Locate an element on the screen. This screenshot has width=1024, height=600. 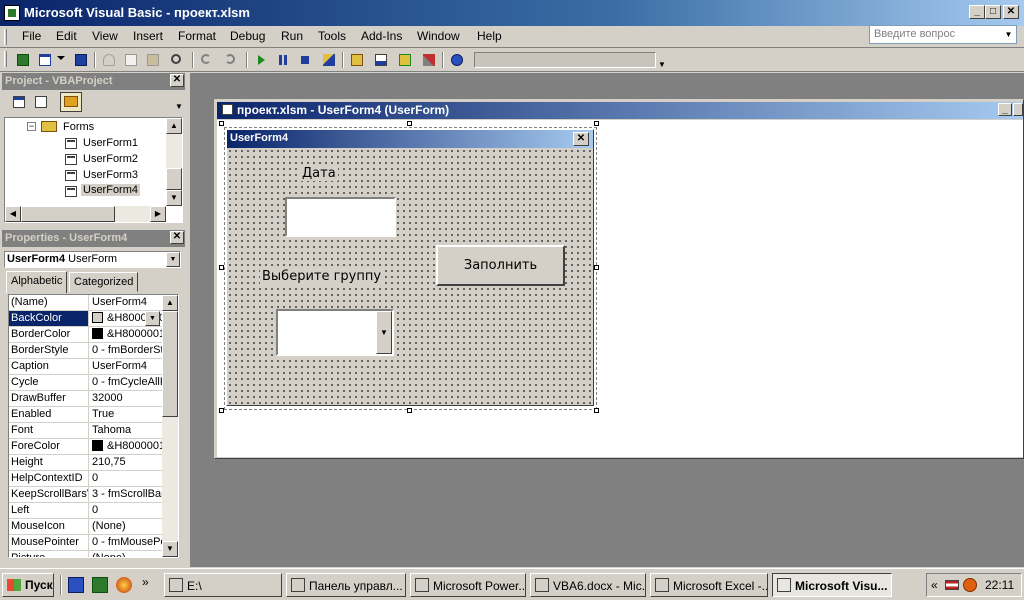
property-row: ForeColor&H80000012& is located at coordinates (86, 447).